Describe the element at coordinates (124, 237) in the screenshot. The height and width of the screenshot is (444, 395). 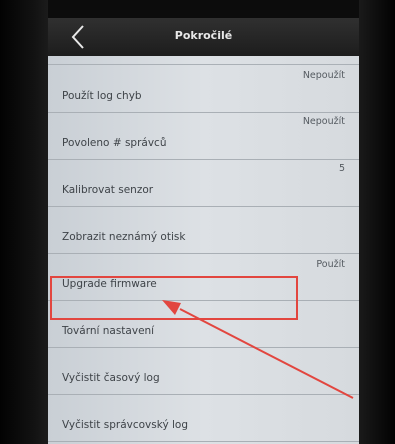
I see `item-label: Zobrazit neznámý otisk` at that location.